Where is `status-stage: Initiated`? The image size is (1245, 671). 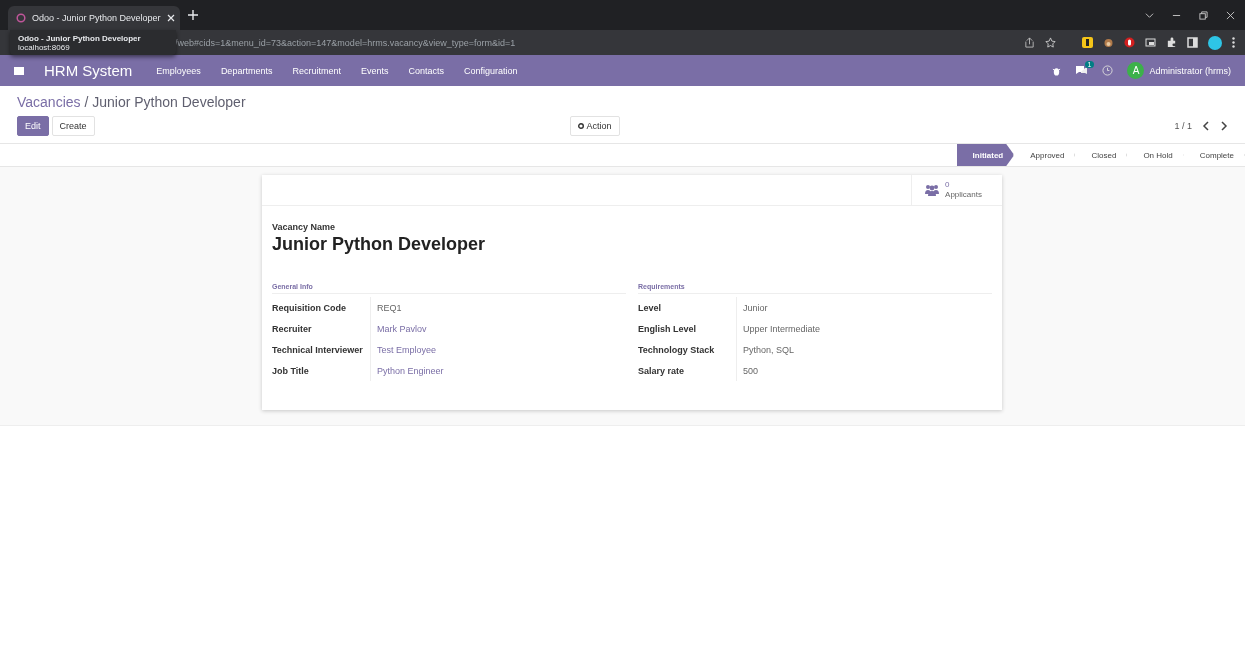 status-stage: Initiated is located at coordinates (985, 155).